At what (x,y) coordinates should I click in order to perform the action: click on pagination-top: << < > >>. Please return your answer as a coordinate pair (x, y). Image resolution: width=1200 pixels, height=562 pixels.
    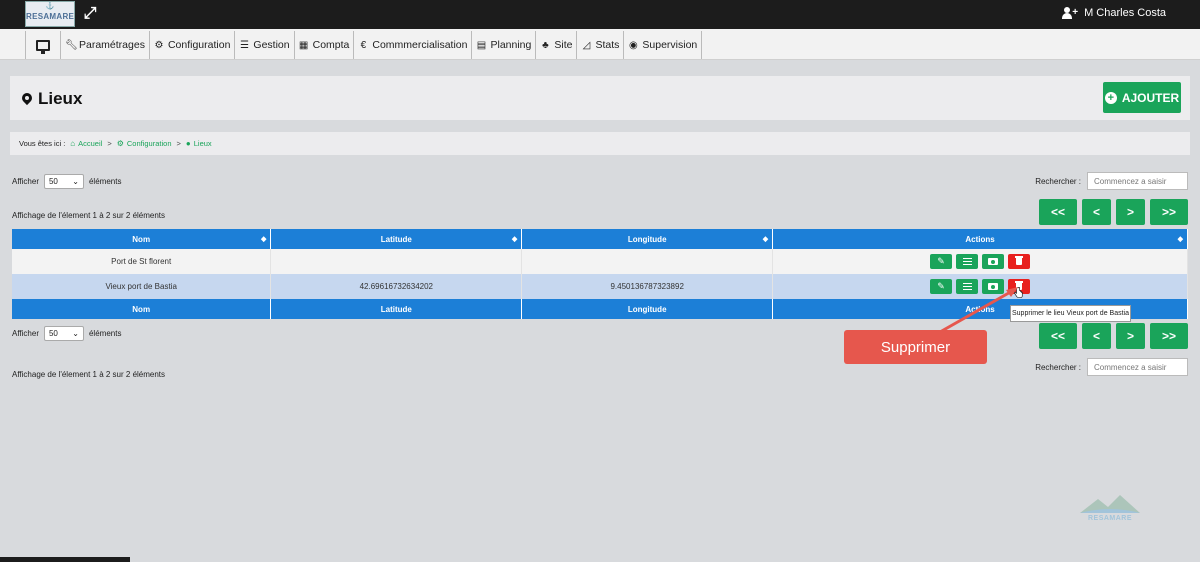
    Looking at the image, I should click on (1113, 212).